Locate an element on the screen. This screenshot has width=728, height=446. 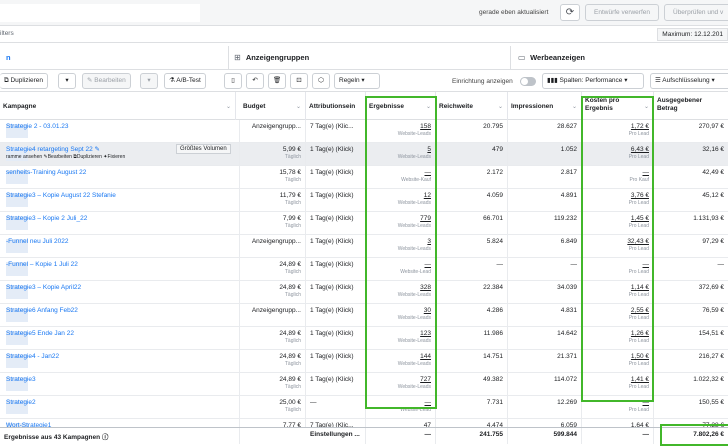
cell-cost: 1,14 € Pro Lead is located at coordinates (618, 292).